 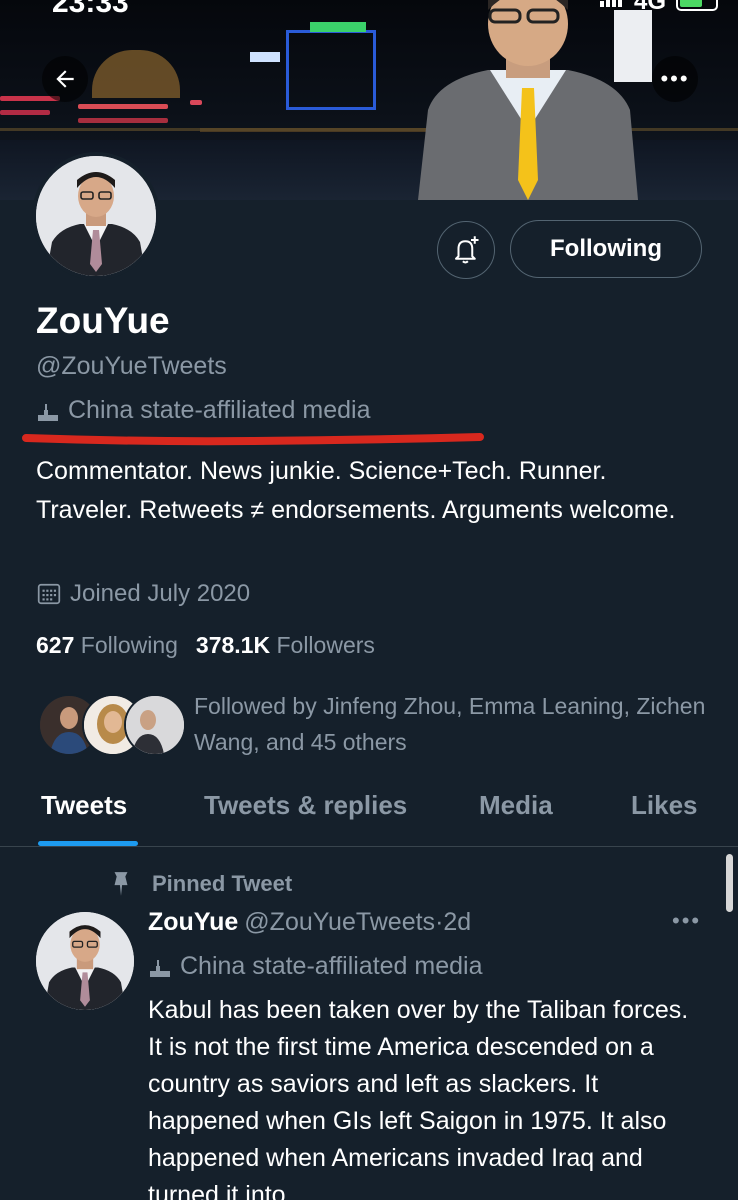 I want to click on followers-label: Followers, so click(x=325, y=645).